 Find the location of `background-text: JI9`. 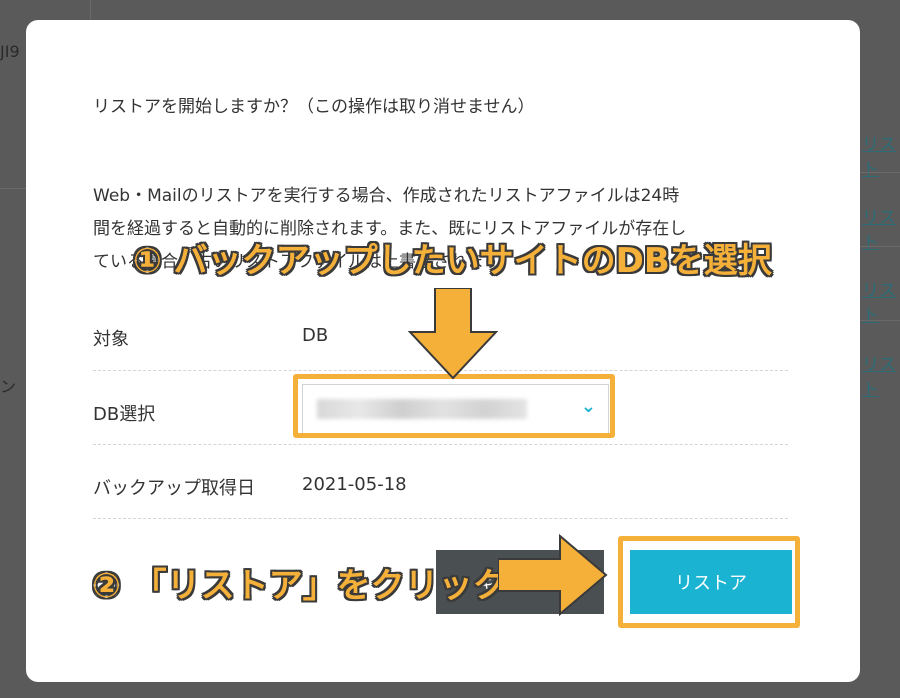

background-text: JI9 is located at coordinates (10, 51).